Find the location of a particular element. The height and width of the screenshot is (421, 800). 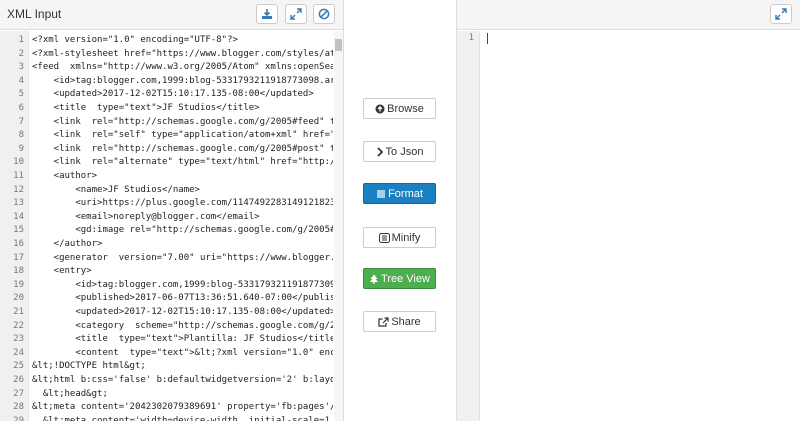

line-number: 24 is located at coordinates (18, 352).